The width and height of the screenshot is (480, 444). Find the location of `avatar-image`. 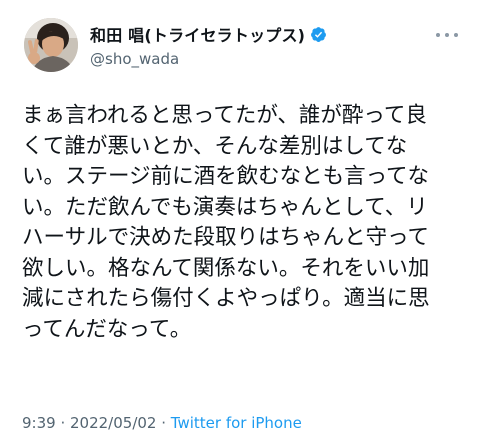

avatar-image is located at coordinates (51, 45).